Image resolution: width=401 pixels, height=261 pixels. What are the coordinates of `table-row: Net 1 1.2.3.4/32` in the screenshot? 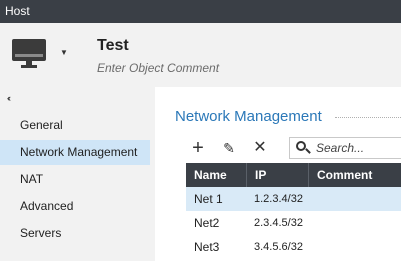 It's located at (293, 199).